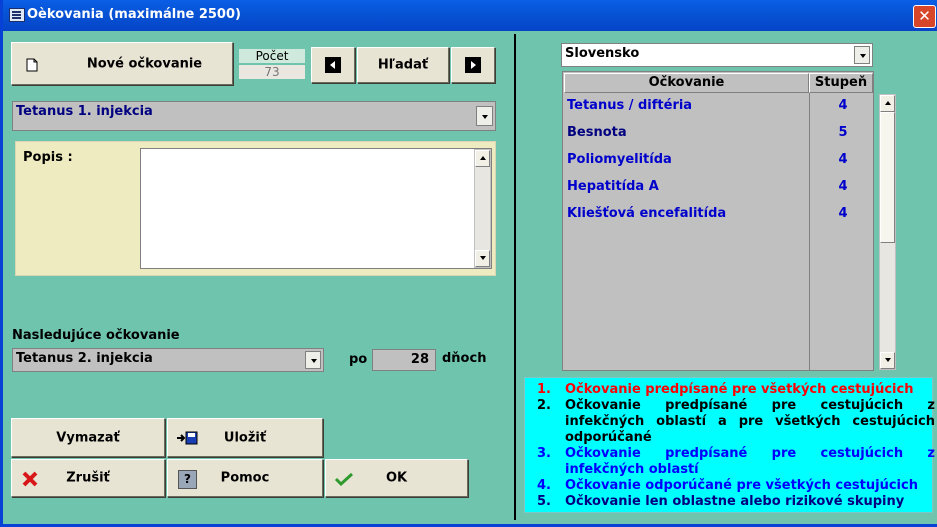 Image resolution: width=937 pixels, height=527 pixels. I want to click on description-scrollbar, so click(482, 208).